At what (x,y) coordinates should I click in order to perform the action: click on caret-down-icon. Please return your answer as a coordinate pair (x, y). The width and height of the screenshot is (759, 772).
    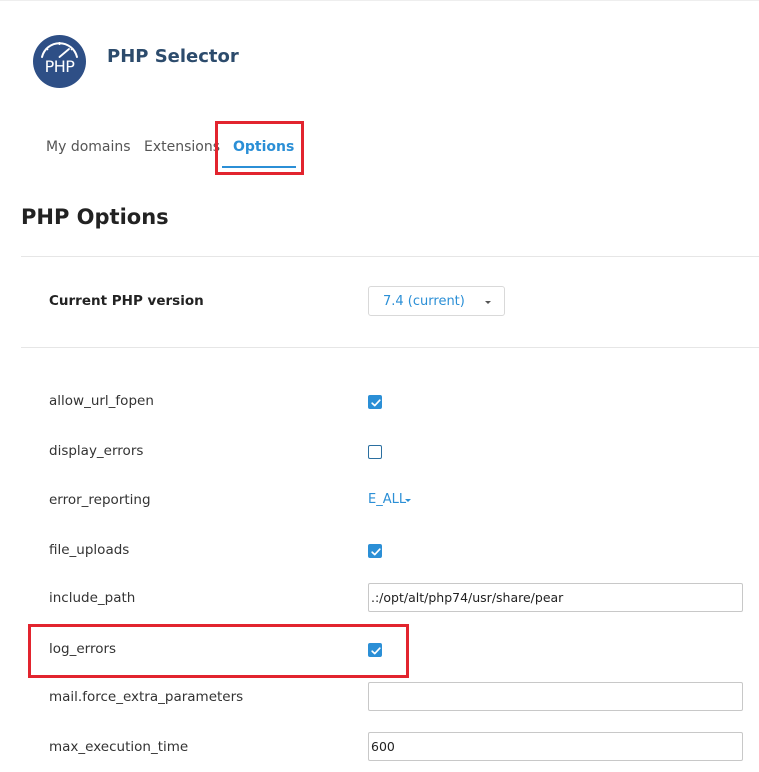
    Looking at the image, I should click on (408, 500).